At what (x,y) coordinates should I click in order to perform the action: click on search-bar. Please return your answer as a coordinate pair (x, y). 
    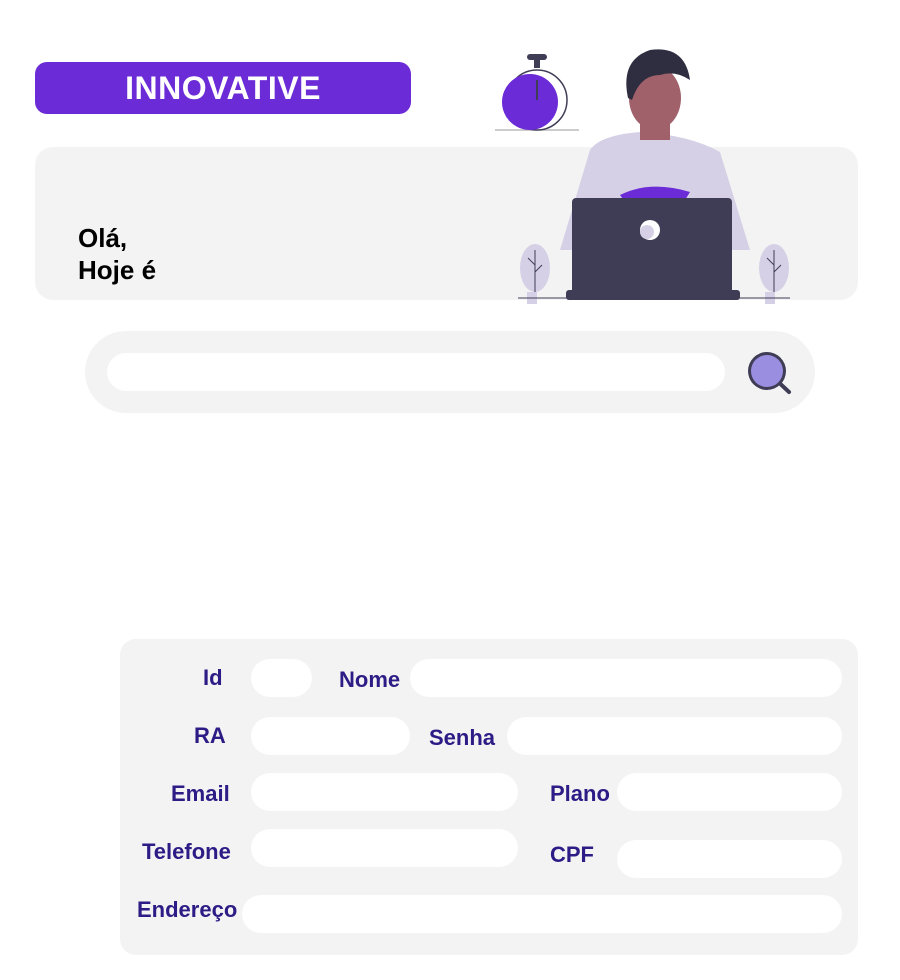
    Looking at the image, I should click on (450, 372).